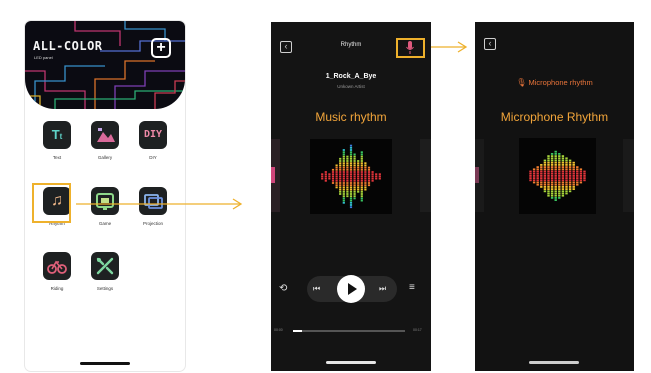 The width and height of the screenshot is (651, 373). I want to click on back-icon: ‹, so click(490, 44).